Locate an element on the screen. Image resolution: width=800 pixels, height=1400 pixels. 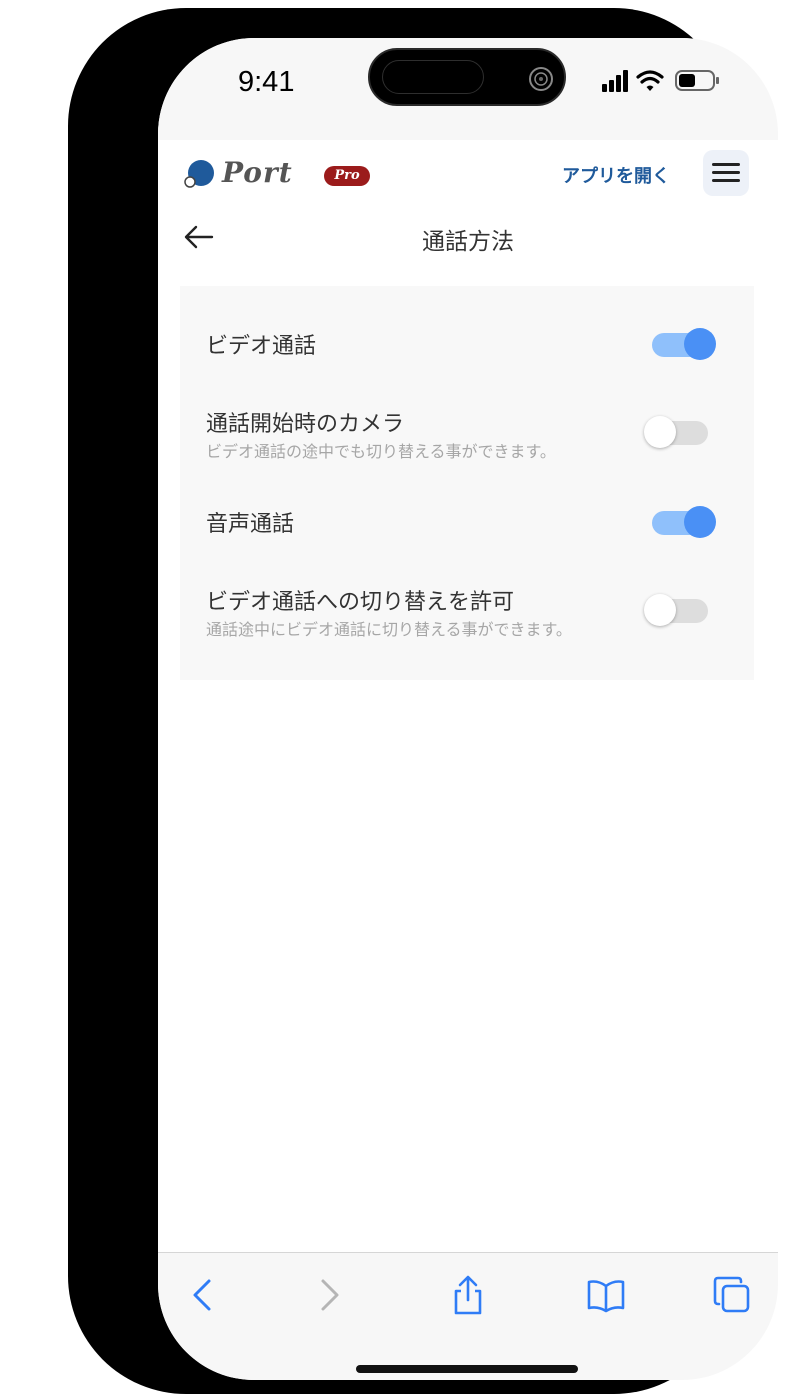
island-sensor is located at coordinates (433, 77).